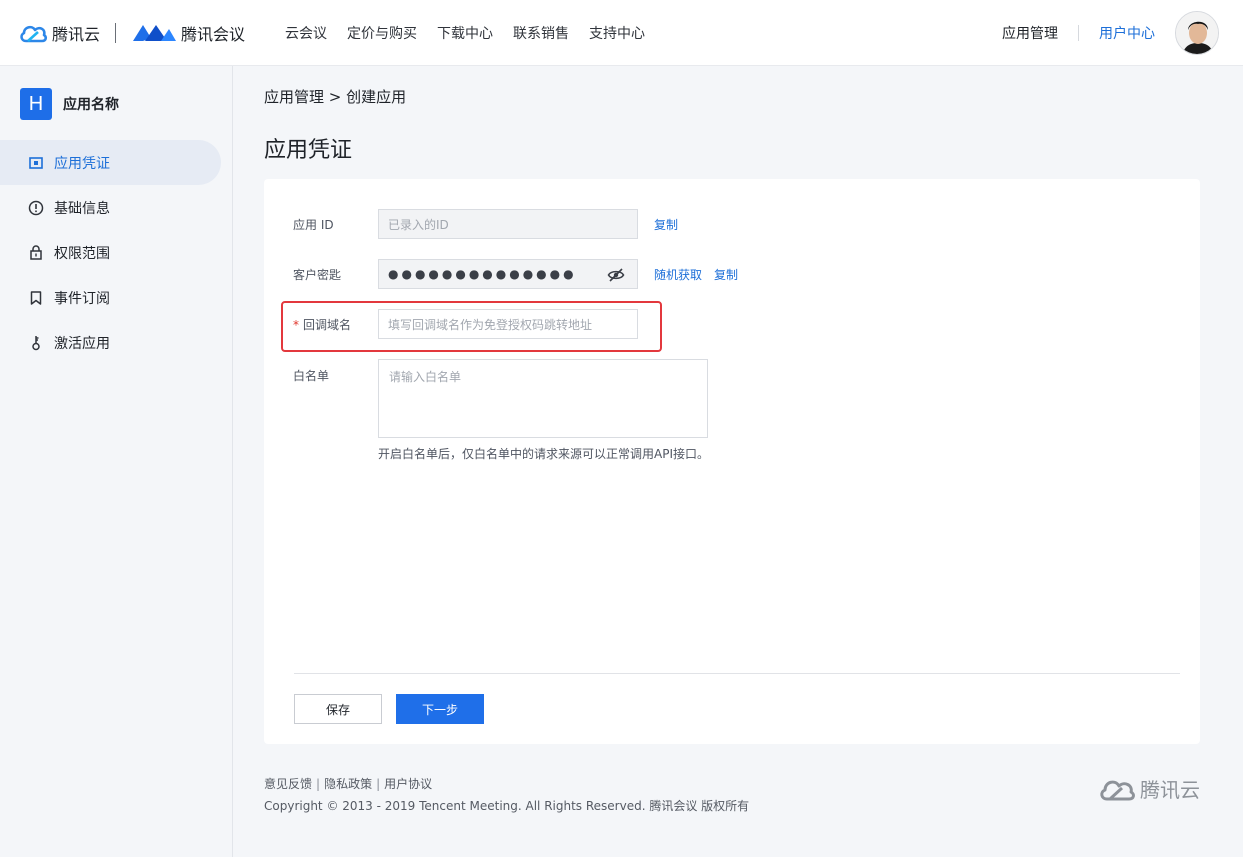 This screenshot has width=1243, height=857. Describe the element at coordinates (465, 33) in the screenshot. I see `nav-download: 下载中心` at that location.